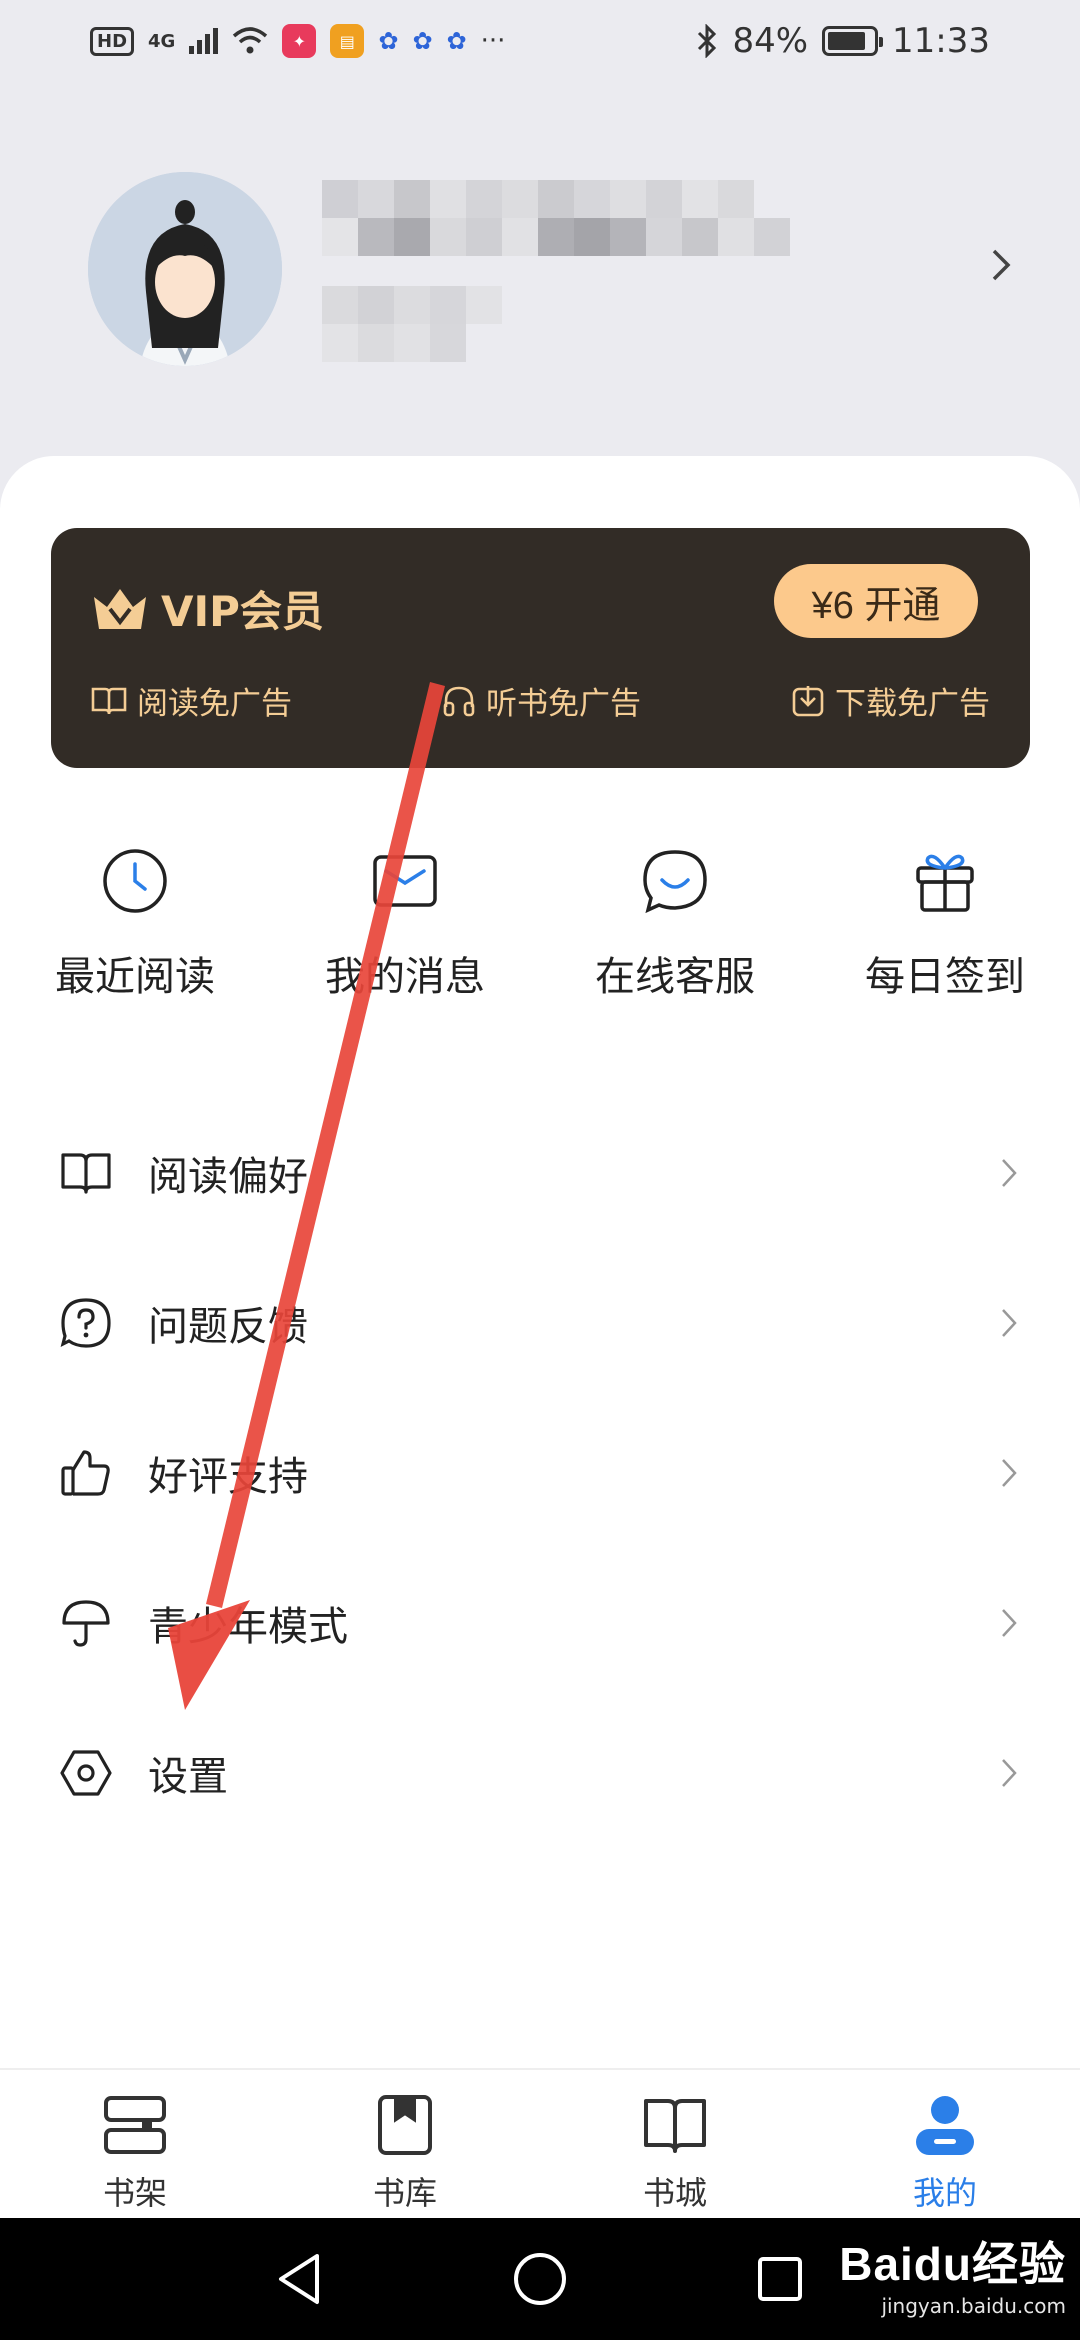 The width and height of the screenshot is (1080, 2340). What do you see at coordinates (405, 2125) in the screenshot?
I see `library-icon` at bounding box center [405, 2125].